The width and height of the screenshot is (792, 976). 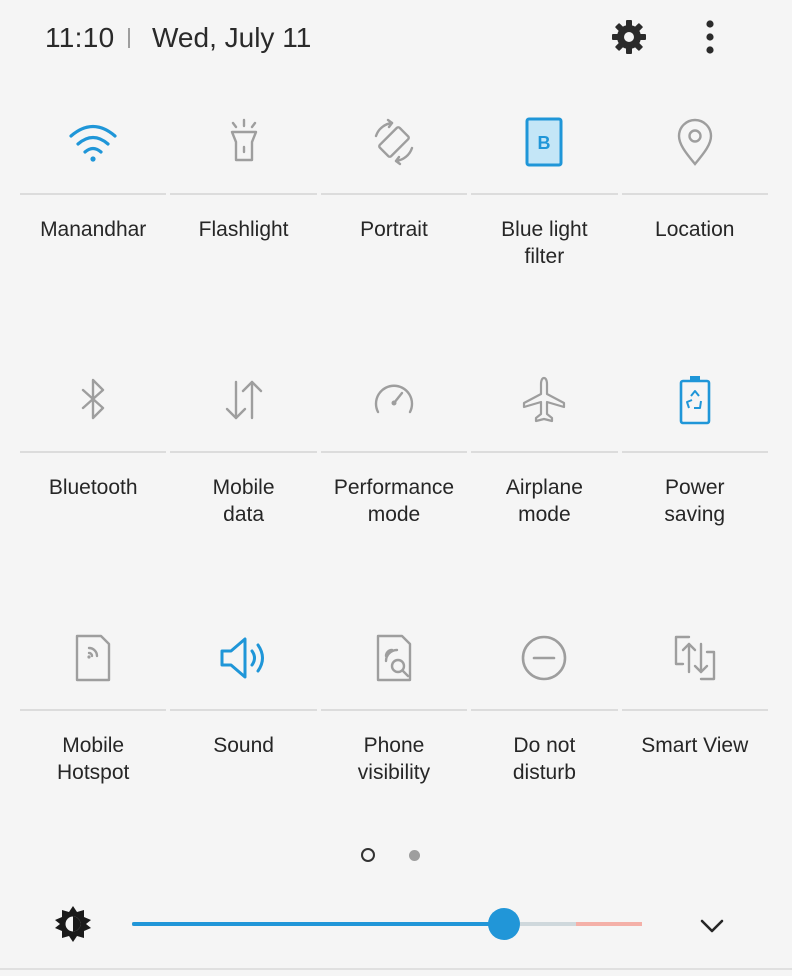 I want to click on tile-label: Manandhar, so click(x=93, y=229).